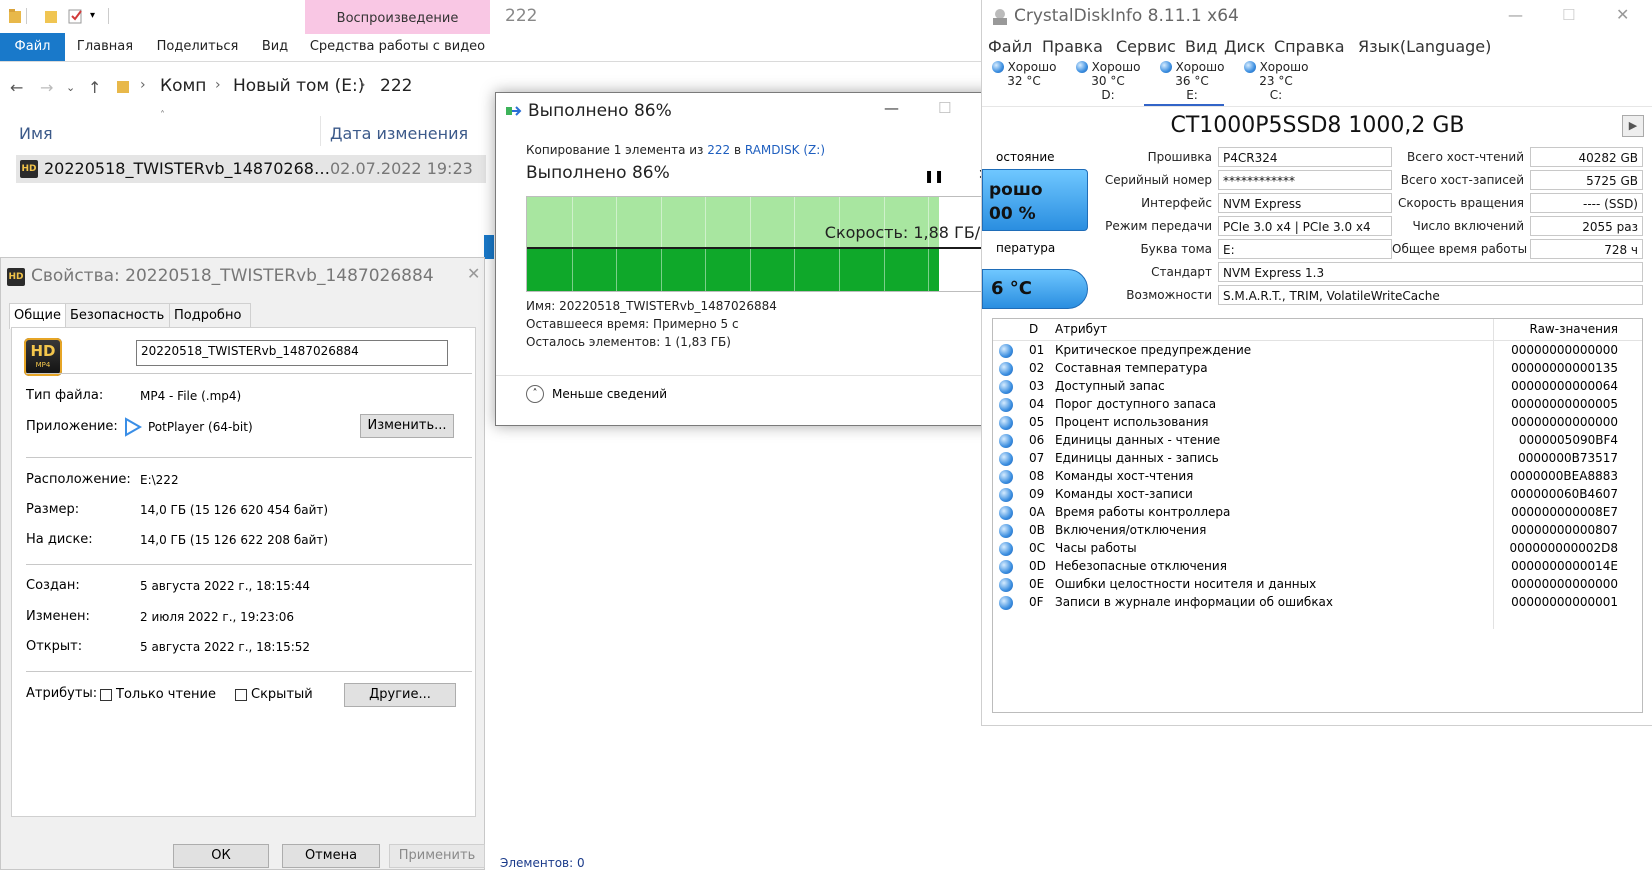 The height and width of the screenshot is (870, 1652). Describe the element at coordinates (535, 394) in the screenshot. I see `chevron-up-icon: ˄` at that location.